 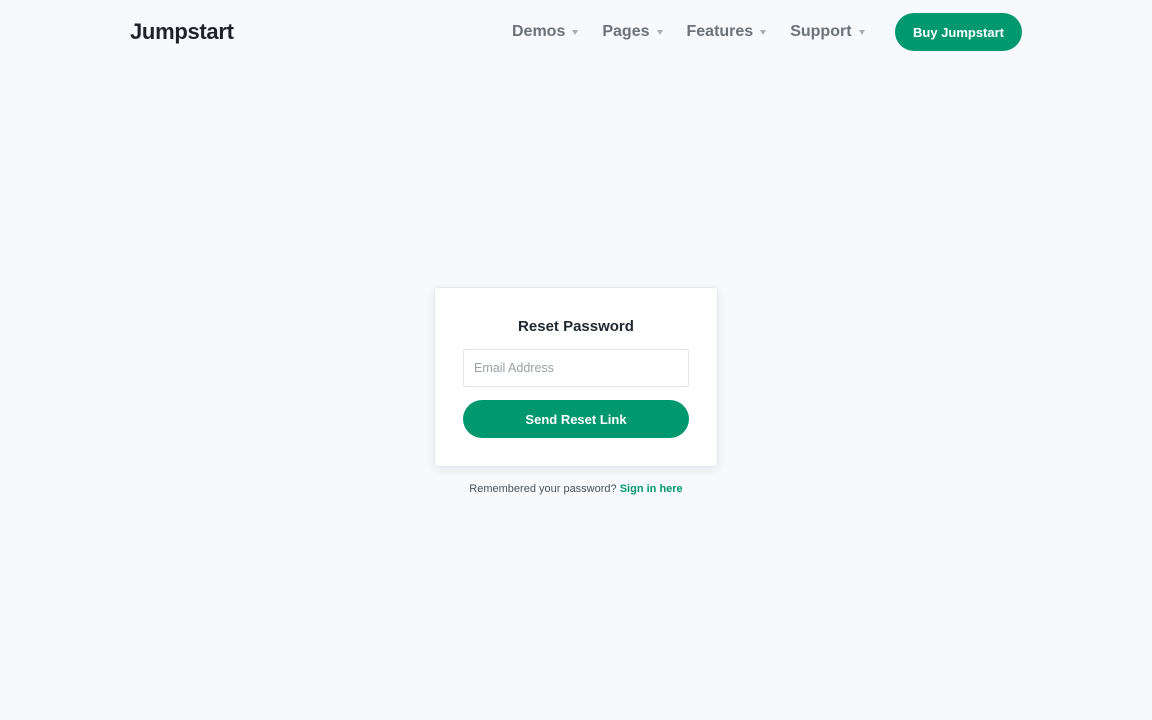 What do you see at coordinates (543, 489) in the screenshot?
I see `signin-prompt-text: Remembered your password?` at bounding box center [543, 489].